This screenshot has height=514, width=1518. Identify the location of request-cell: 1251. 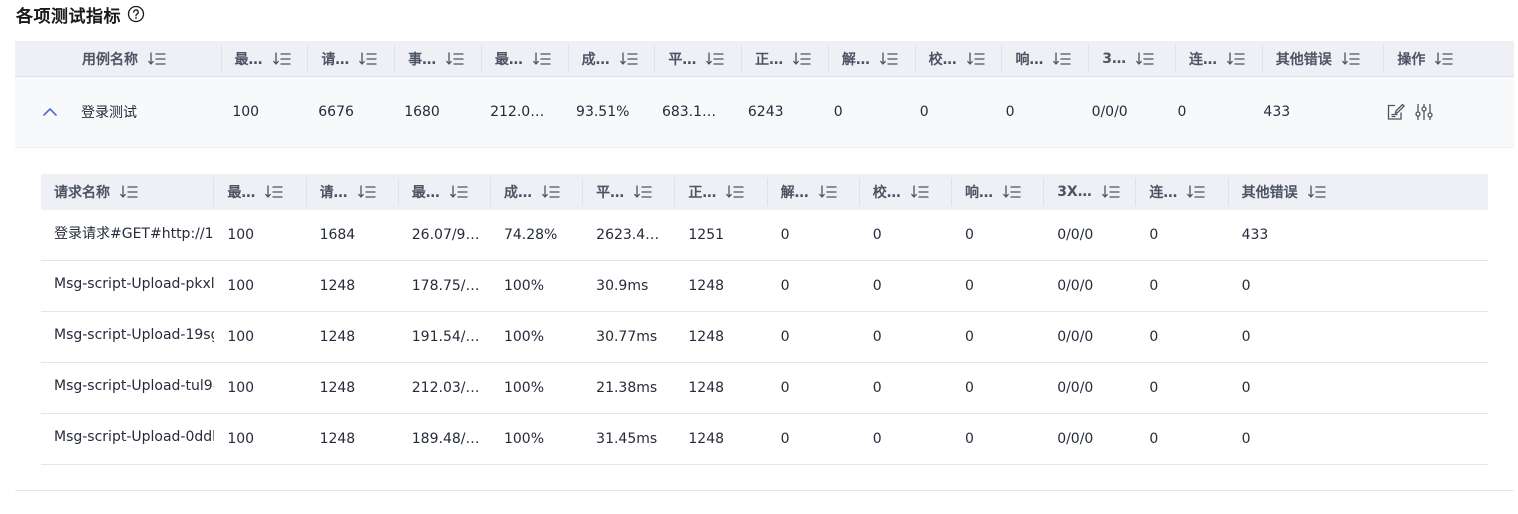
(706, 235).